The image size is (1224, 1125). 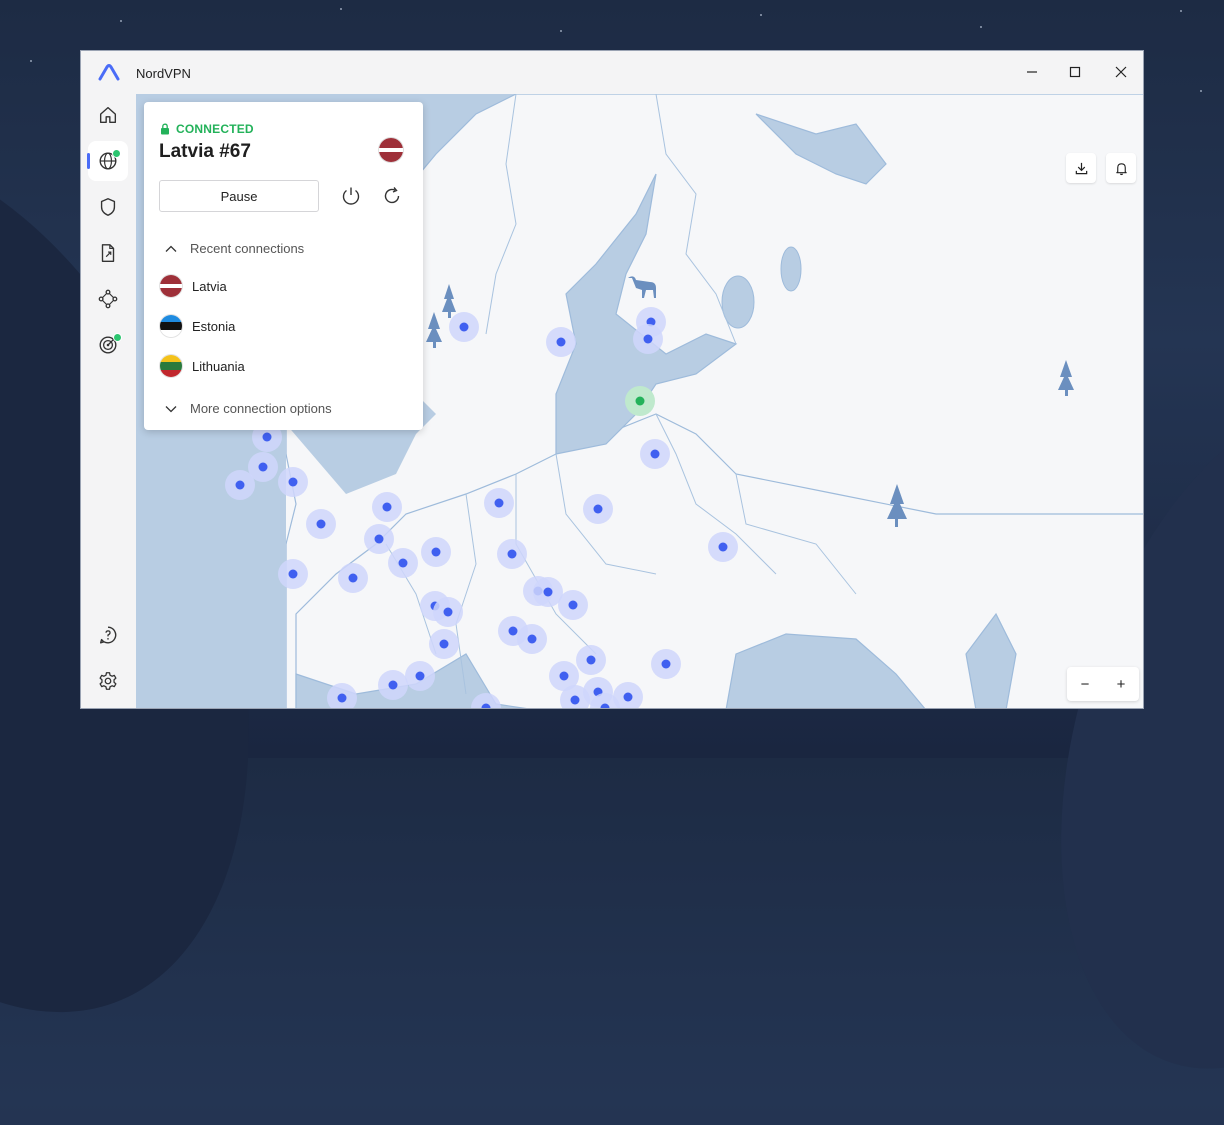 I want to click on active-indicator, so click(x=88, y=161).